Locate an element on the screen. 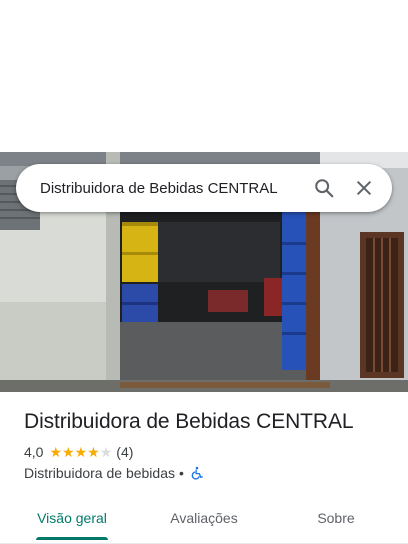 The width and height of the screenshot is (408, 544). tab-reviews: Avaliações is located at coordinates (204, 518).